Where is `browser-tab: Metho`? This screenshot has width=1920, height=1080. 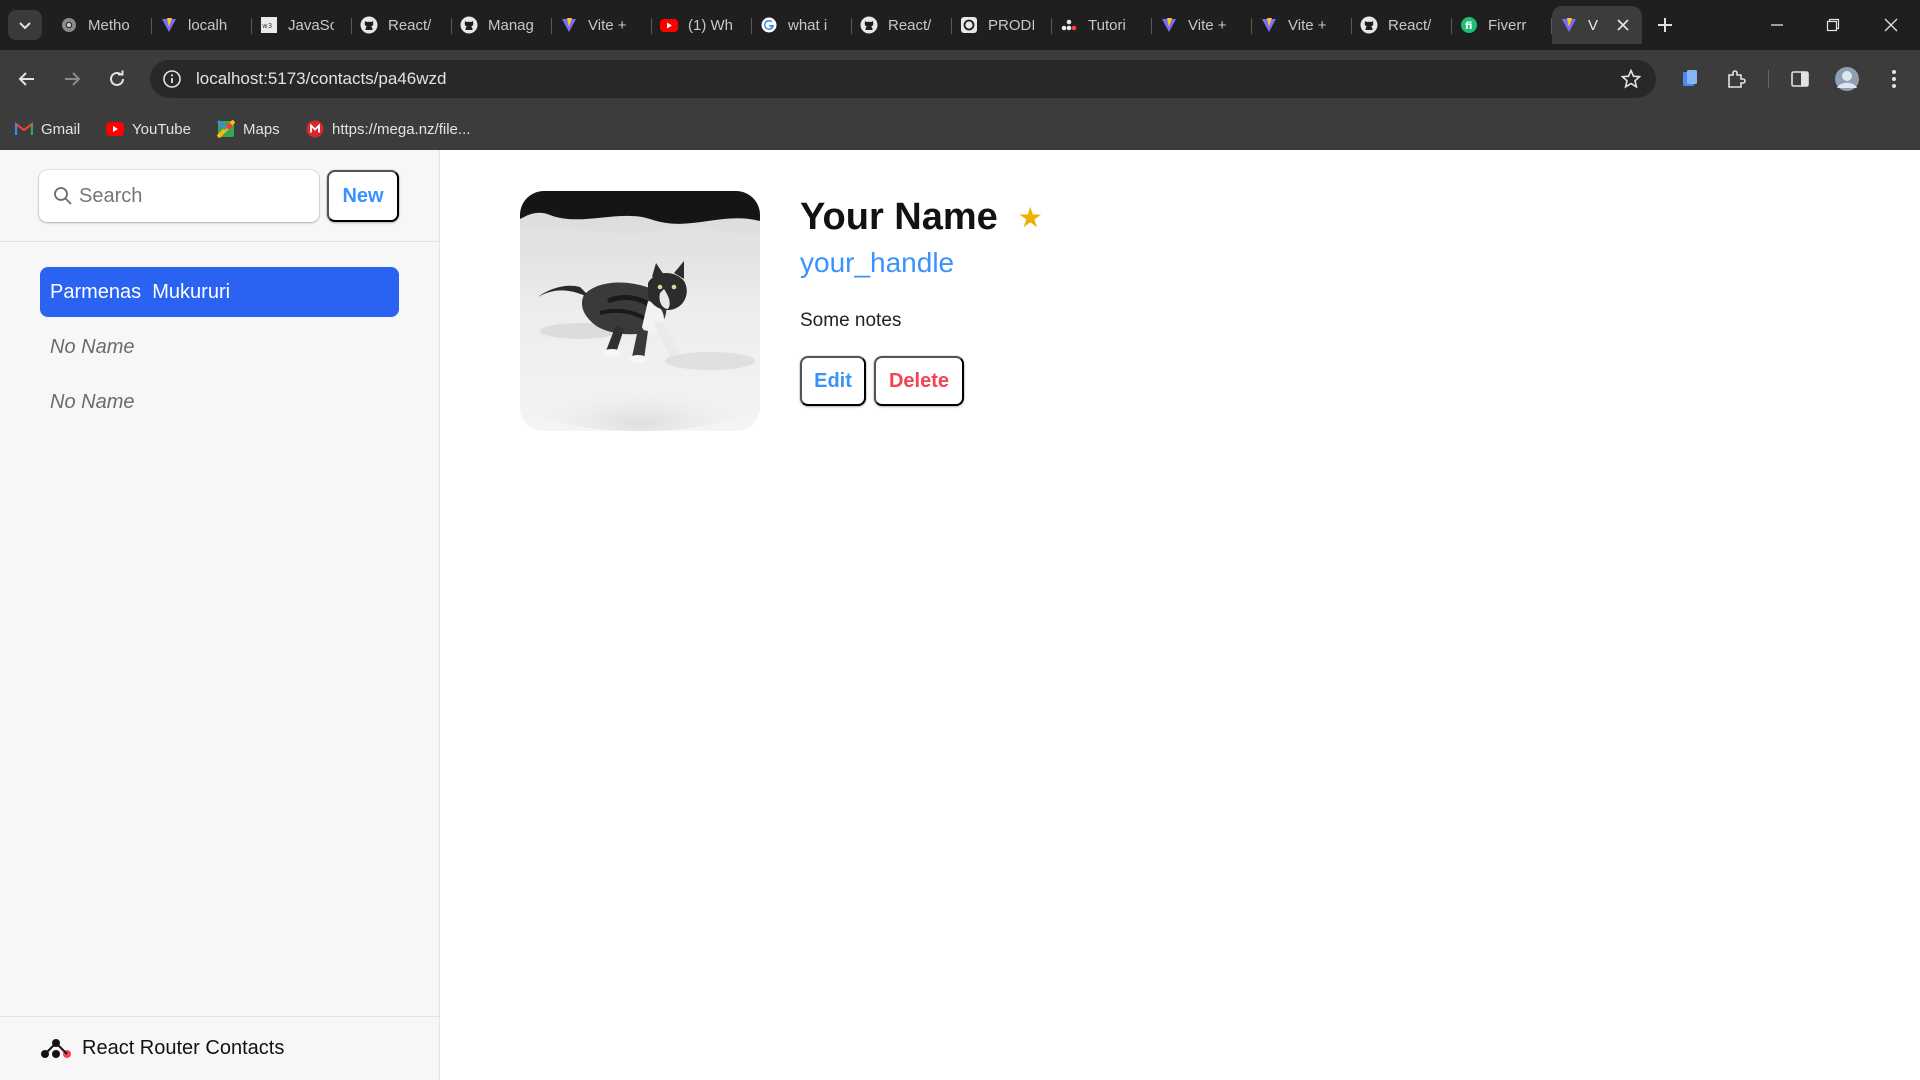 browser-tab: Metho is located at coordinates (102, 25).